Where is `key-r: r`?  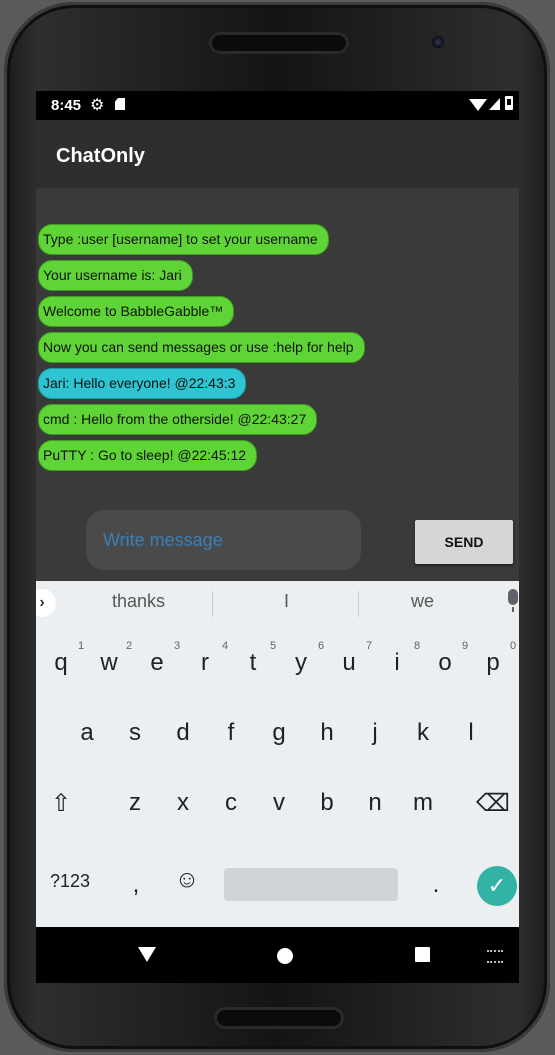 key-r: r is located at coordinates (205, 663).